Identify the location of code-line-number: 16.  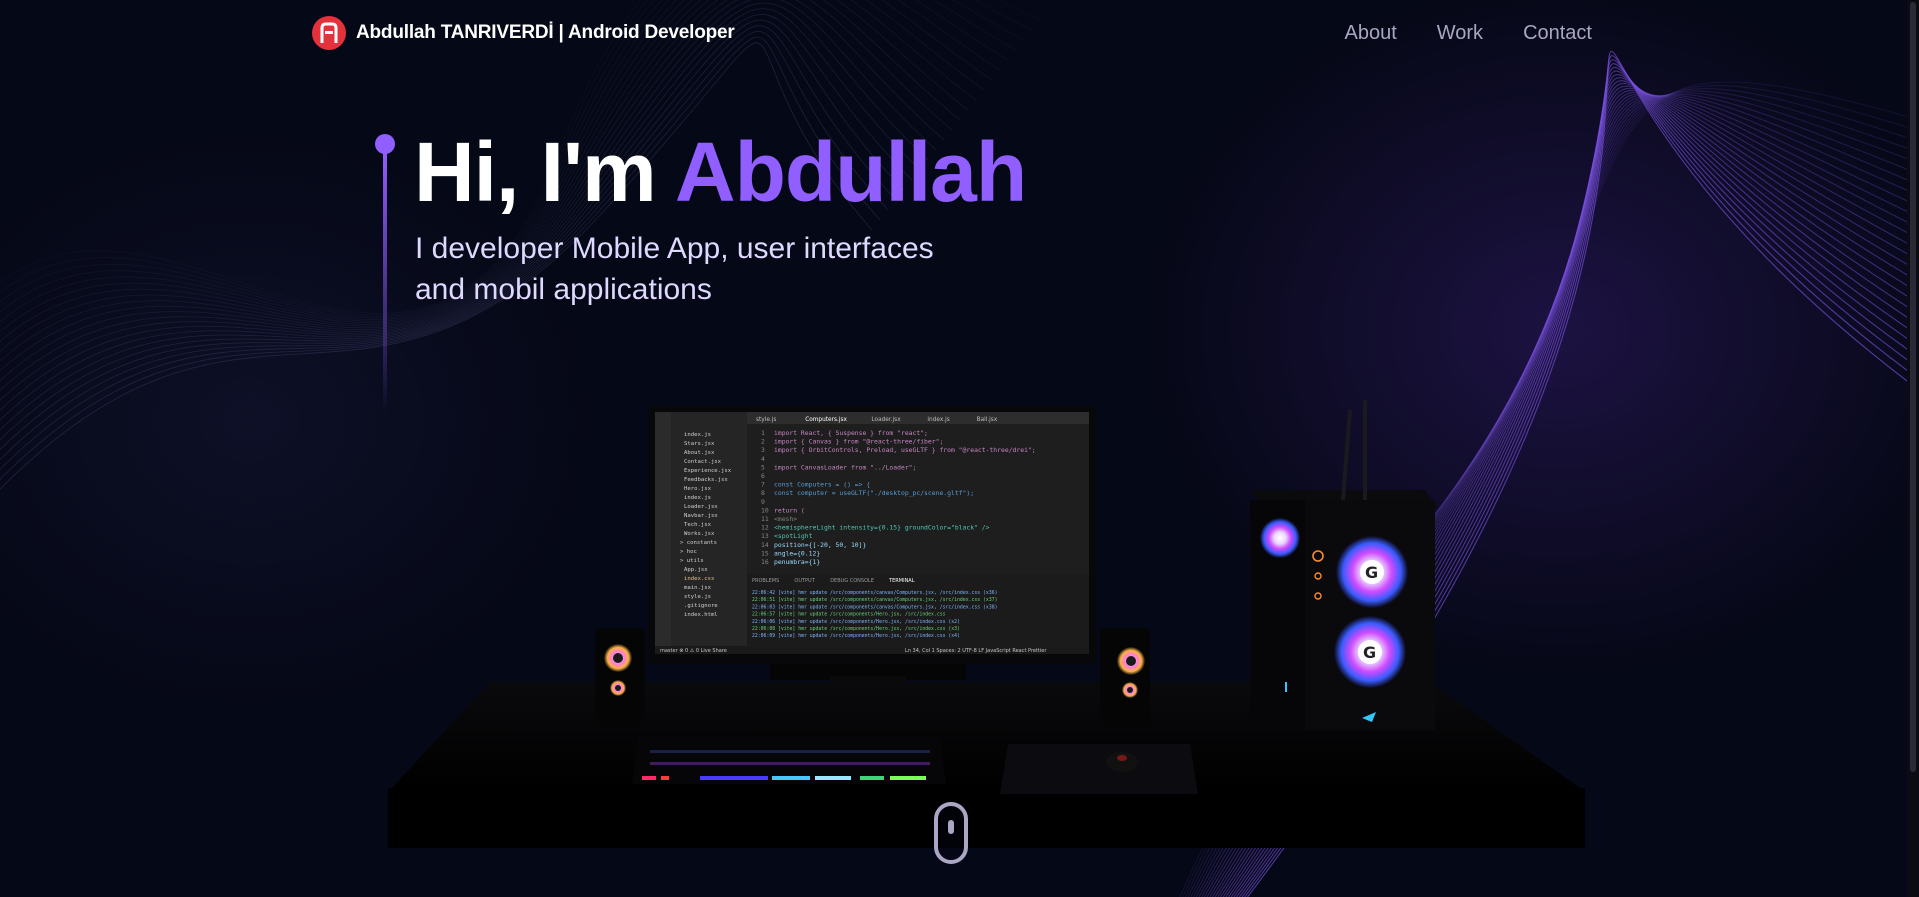
(765, 562).